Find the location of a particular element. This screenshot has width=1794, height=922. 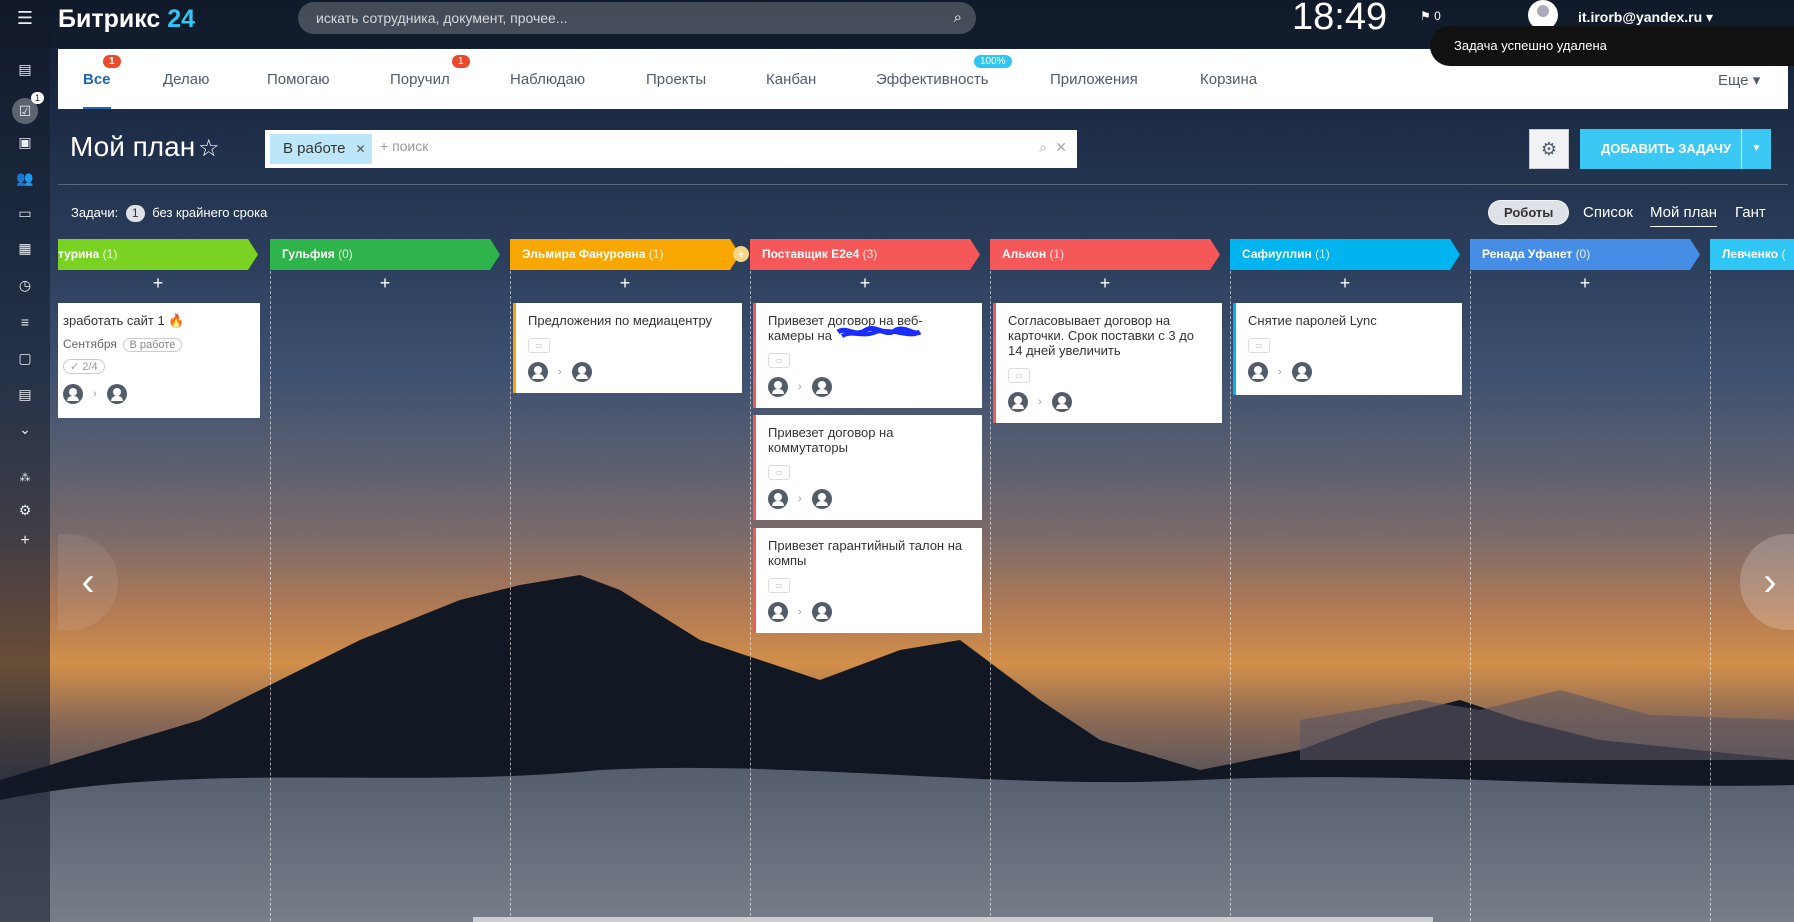

column-header: Сафиуллин (1) is located at coordinates (1345, 254).